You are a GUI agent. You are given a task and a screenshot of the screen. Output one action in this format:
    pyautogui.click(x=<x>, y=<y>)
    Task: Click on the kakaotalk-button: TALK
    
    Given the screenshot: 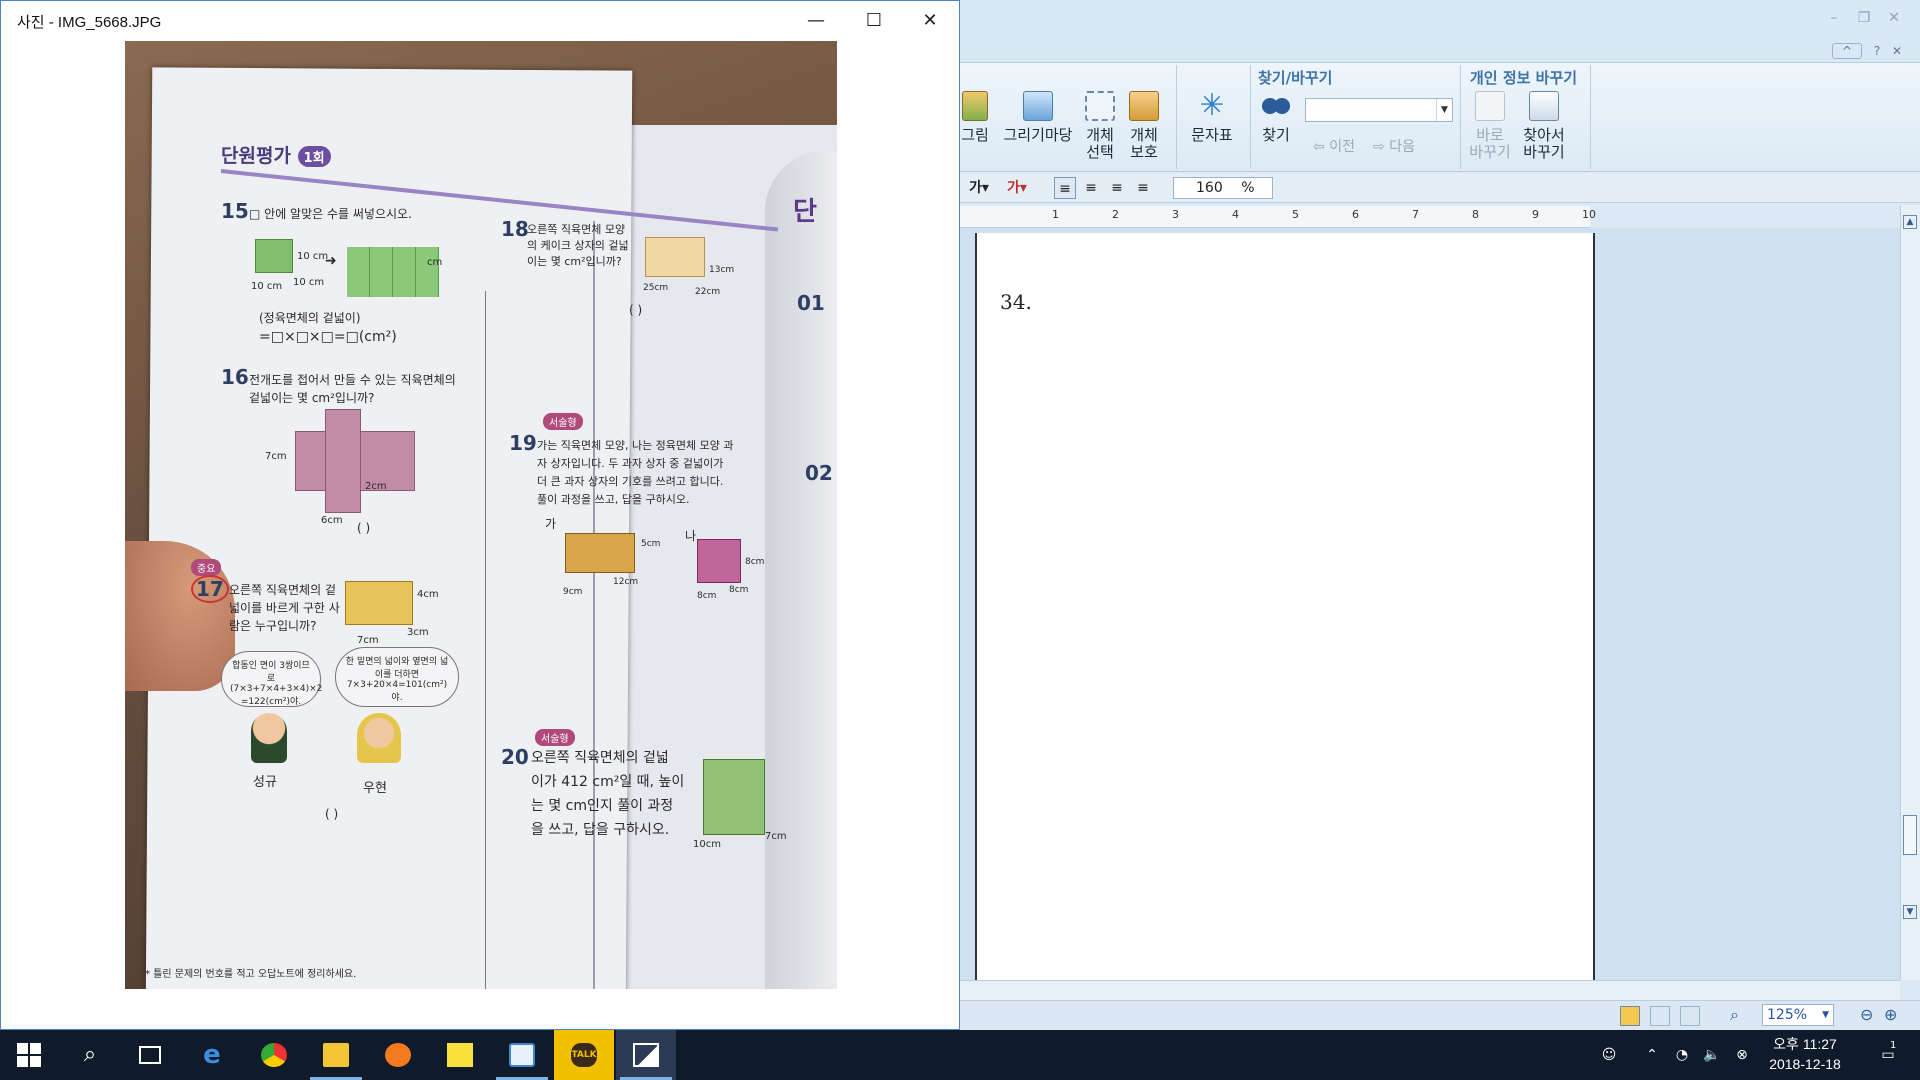 What is the action you would take?
    pyautogui.click(x=584, y=1055)
    